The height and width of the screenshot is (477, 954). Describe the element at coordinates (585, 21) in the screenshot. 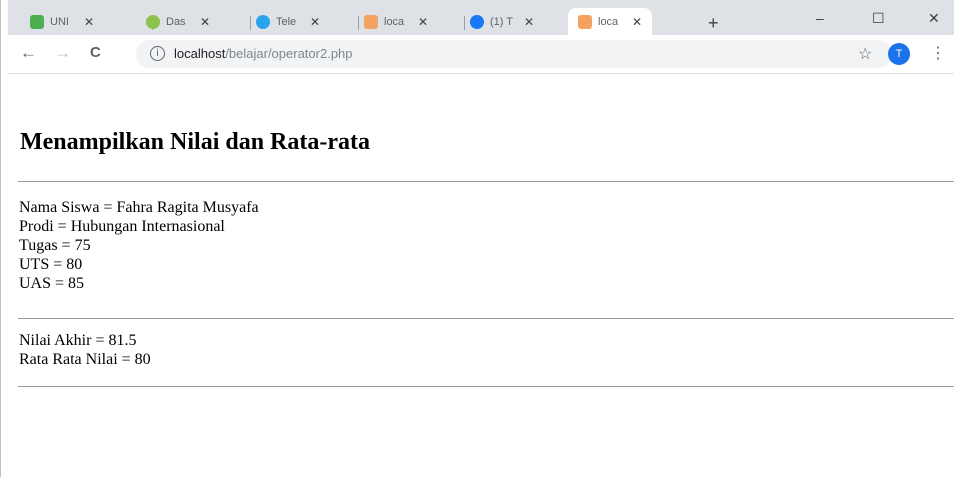

I see `tab-6-favicon-icon` at that location.